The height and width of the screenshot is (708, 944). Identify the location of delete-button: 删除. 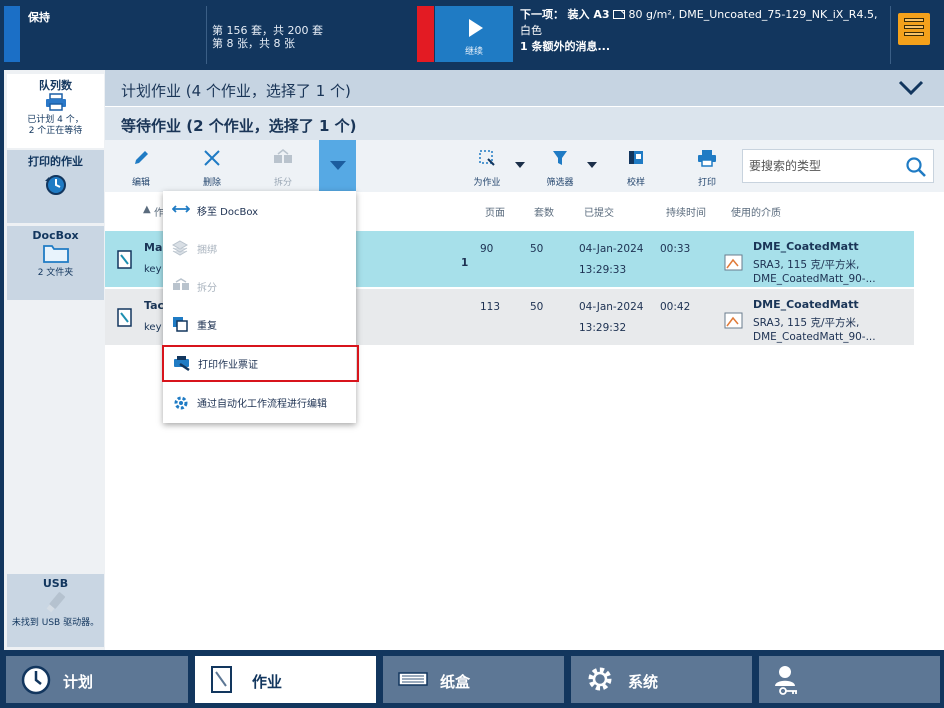
(212, 166).